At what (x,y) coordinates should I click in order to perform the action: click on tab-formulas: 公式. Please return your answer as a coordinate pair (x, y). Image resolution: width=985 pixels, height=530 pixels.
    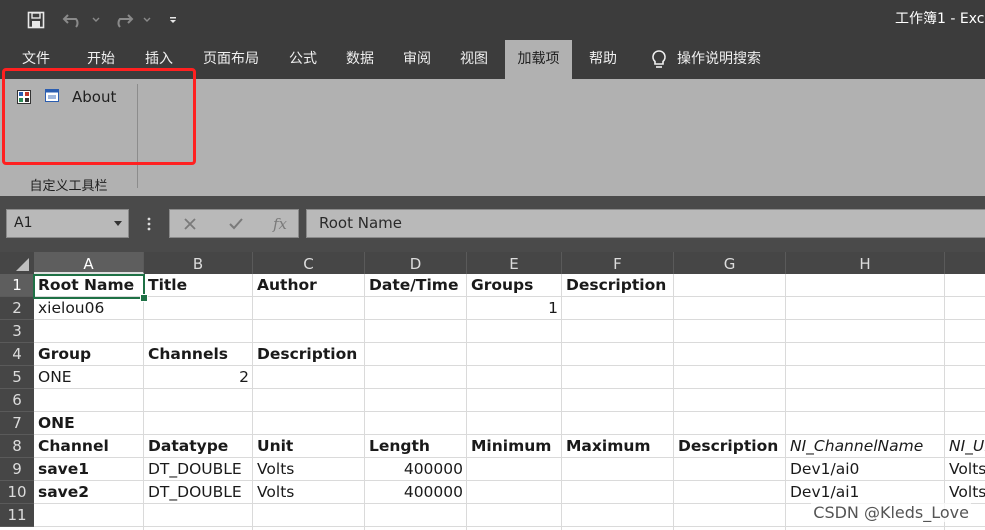
    Looking at the image, I should click on (303, 59).